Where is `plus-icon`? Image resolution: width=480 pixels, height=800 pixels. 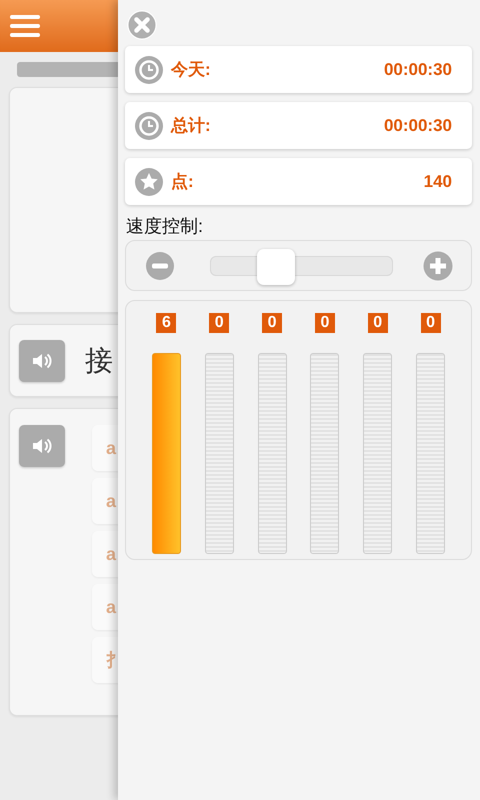
plus-icon is located at coordinates (438, 265).